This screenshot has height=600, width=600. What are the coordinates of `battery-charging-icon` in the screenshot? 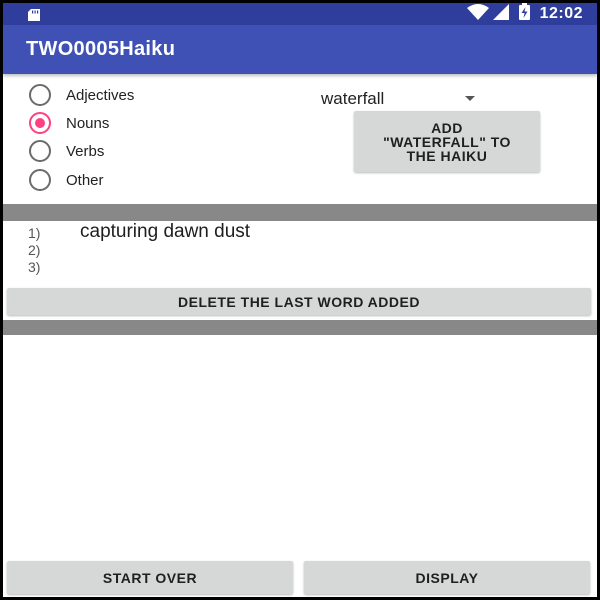 It's located at (524, 14).